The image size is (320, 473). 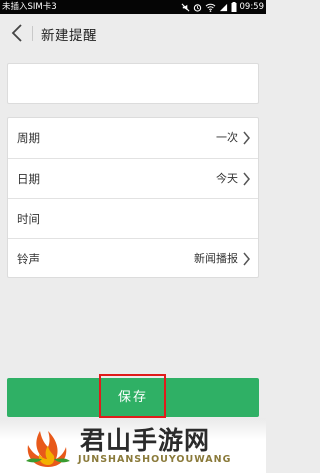 What do you see at coordinates (28, 179) in the screenshot?
I see `row-date-label: 日期` at bounding box center [28, 179].